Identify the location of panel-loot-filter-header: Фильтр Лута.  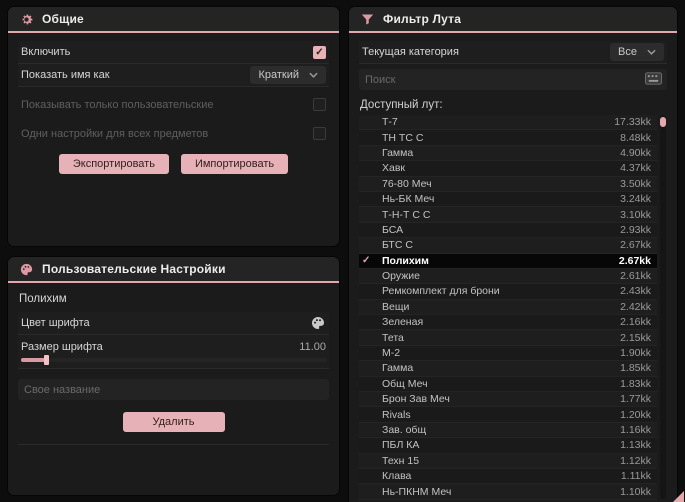
(513, 20).